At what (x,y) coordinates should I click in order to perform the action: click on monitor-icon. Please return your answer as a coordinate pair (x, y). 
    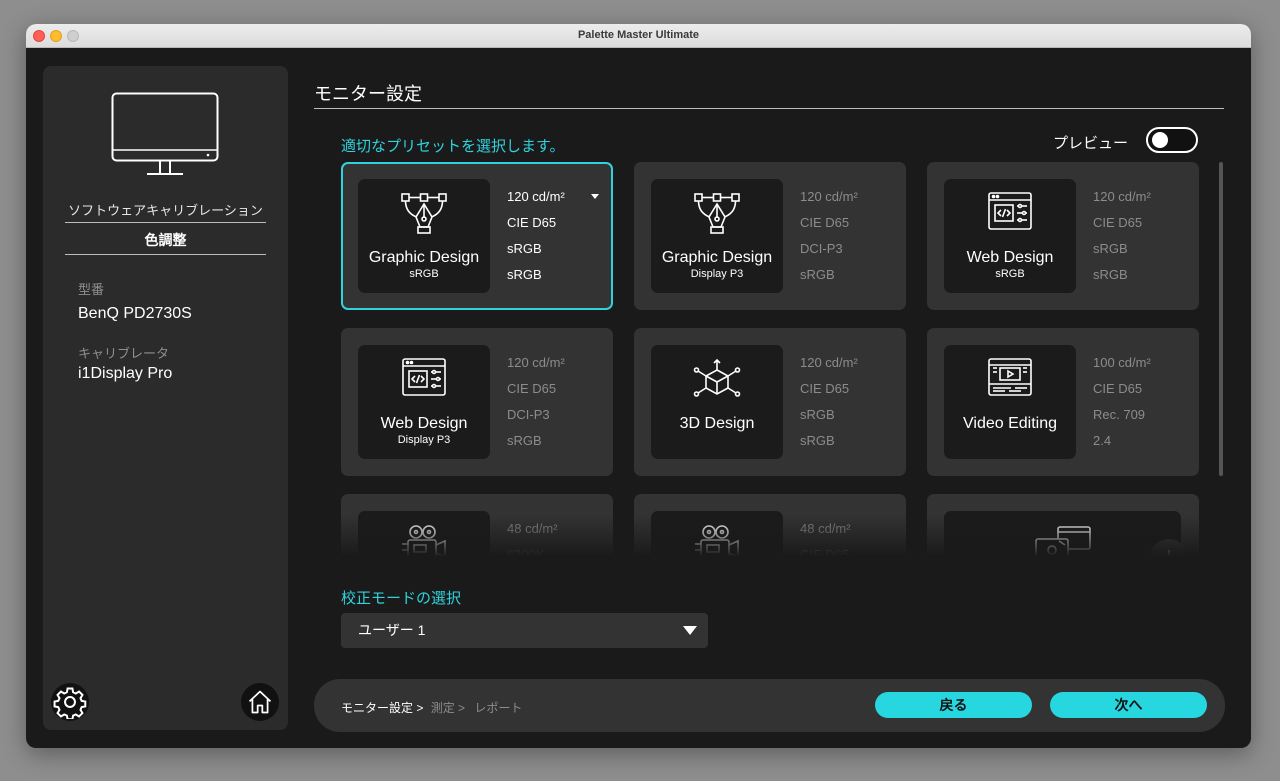
    Looking at the image, I should click on (165, 133).